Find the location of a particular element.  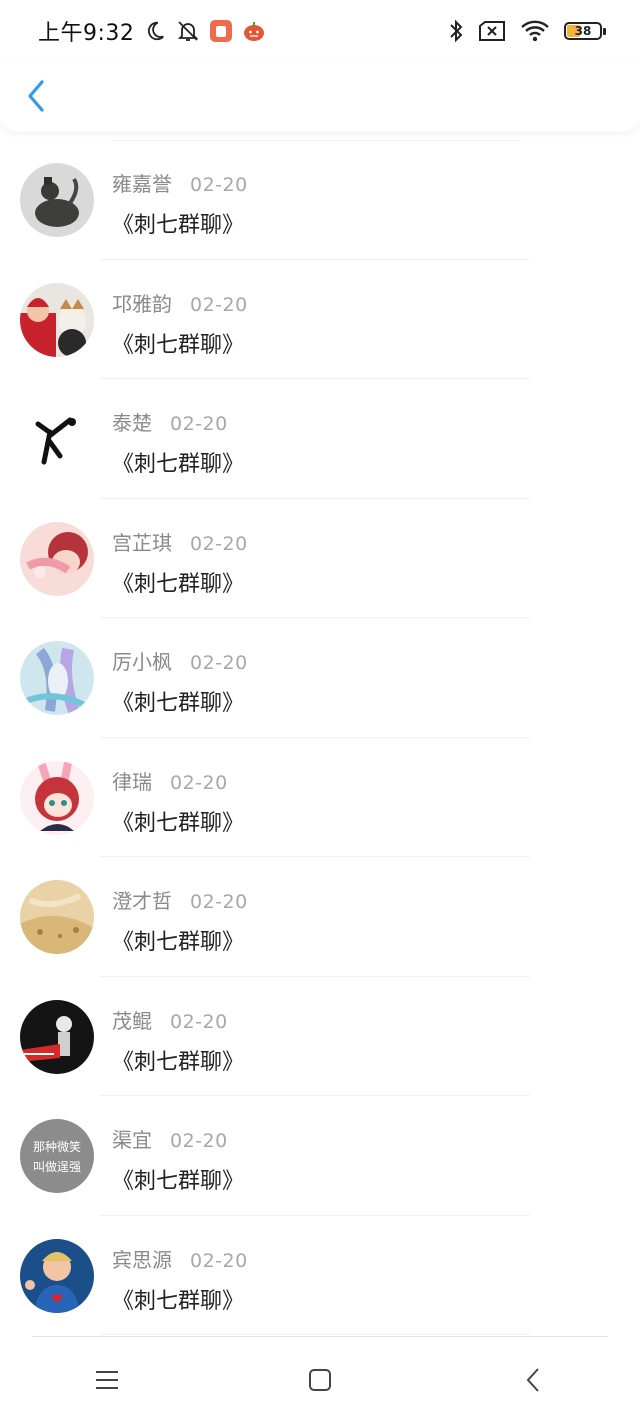

message-item: 宾思源 02-20 《刺七群聊》 is located at coordinates (320, 1275).